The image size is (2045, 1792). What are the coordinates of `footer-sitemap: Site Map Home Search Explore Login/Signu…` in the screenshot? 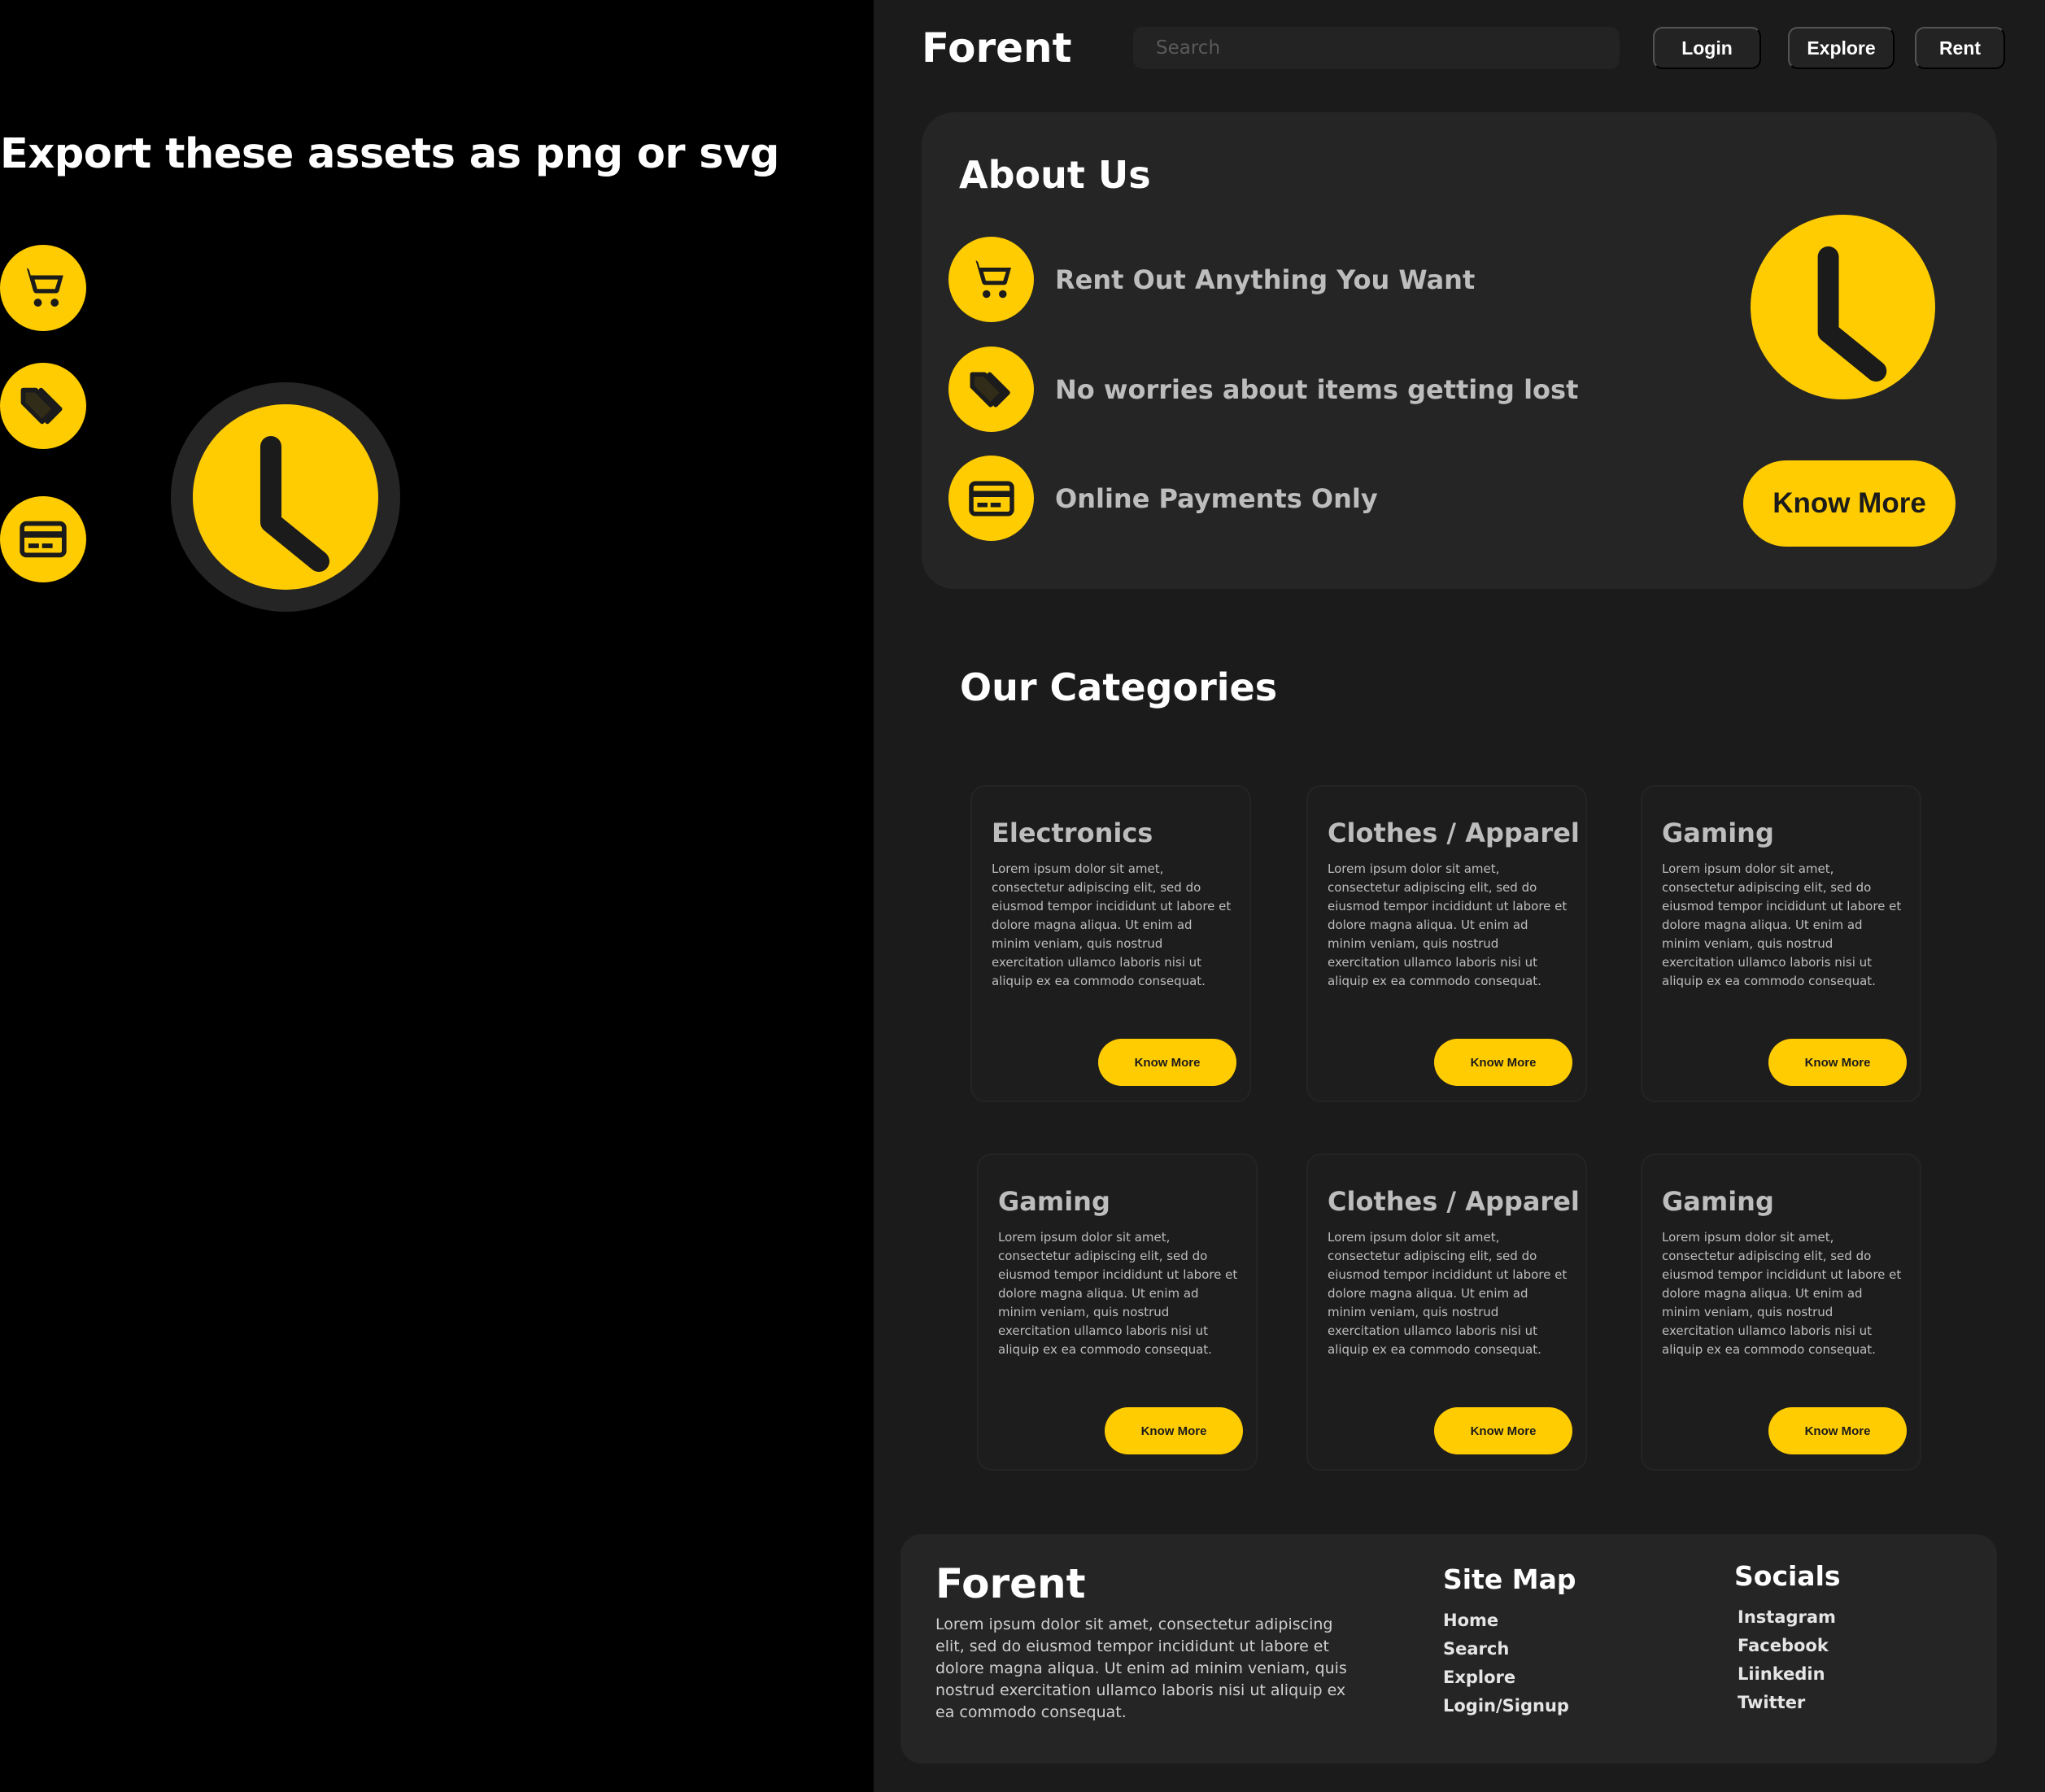 It's located at (1510, 1641).